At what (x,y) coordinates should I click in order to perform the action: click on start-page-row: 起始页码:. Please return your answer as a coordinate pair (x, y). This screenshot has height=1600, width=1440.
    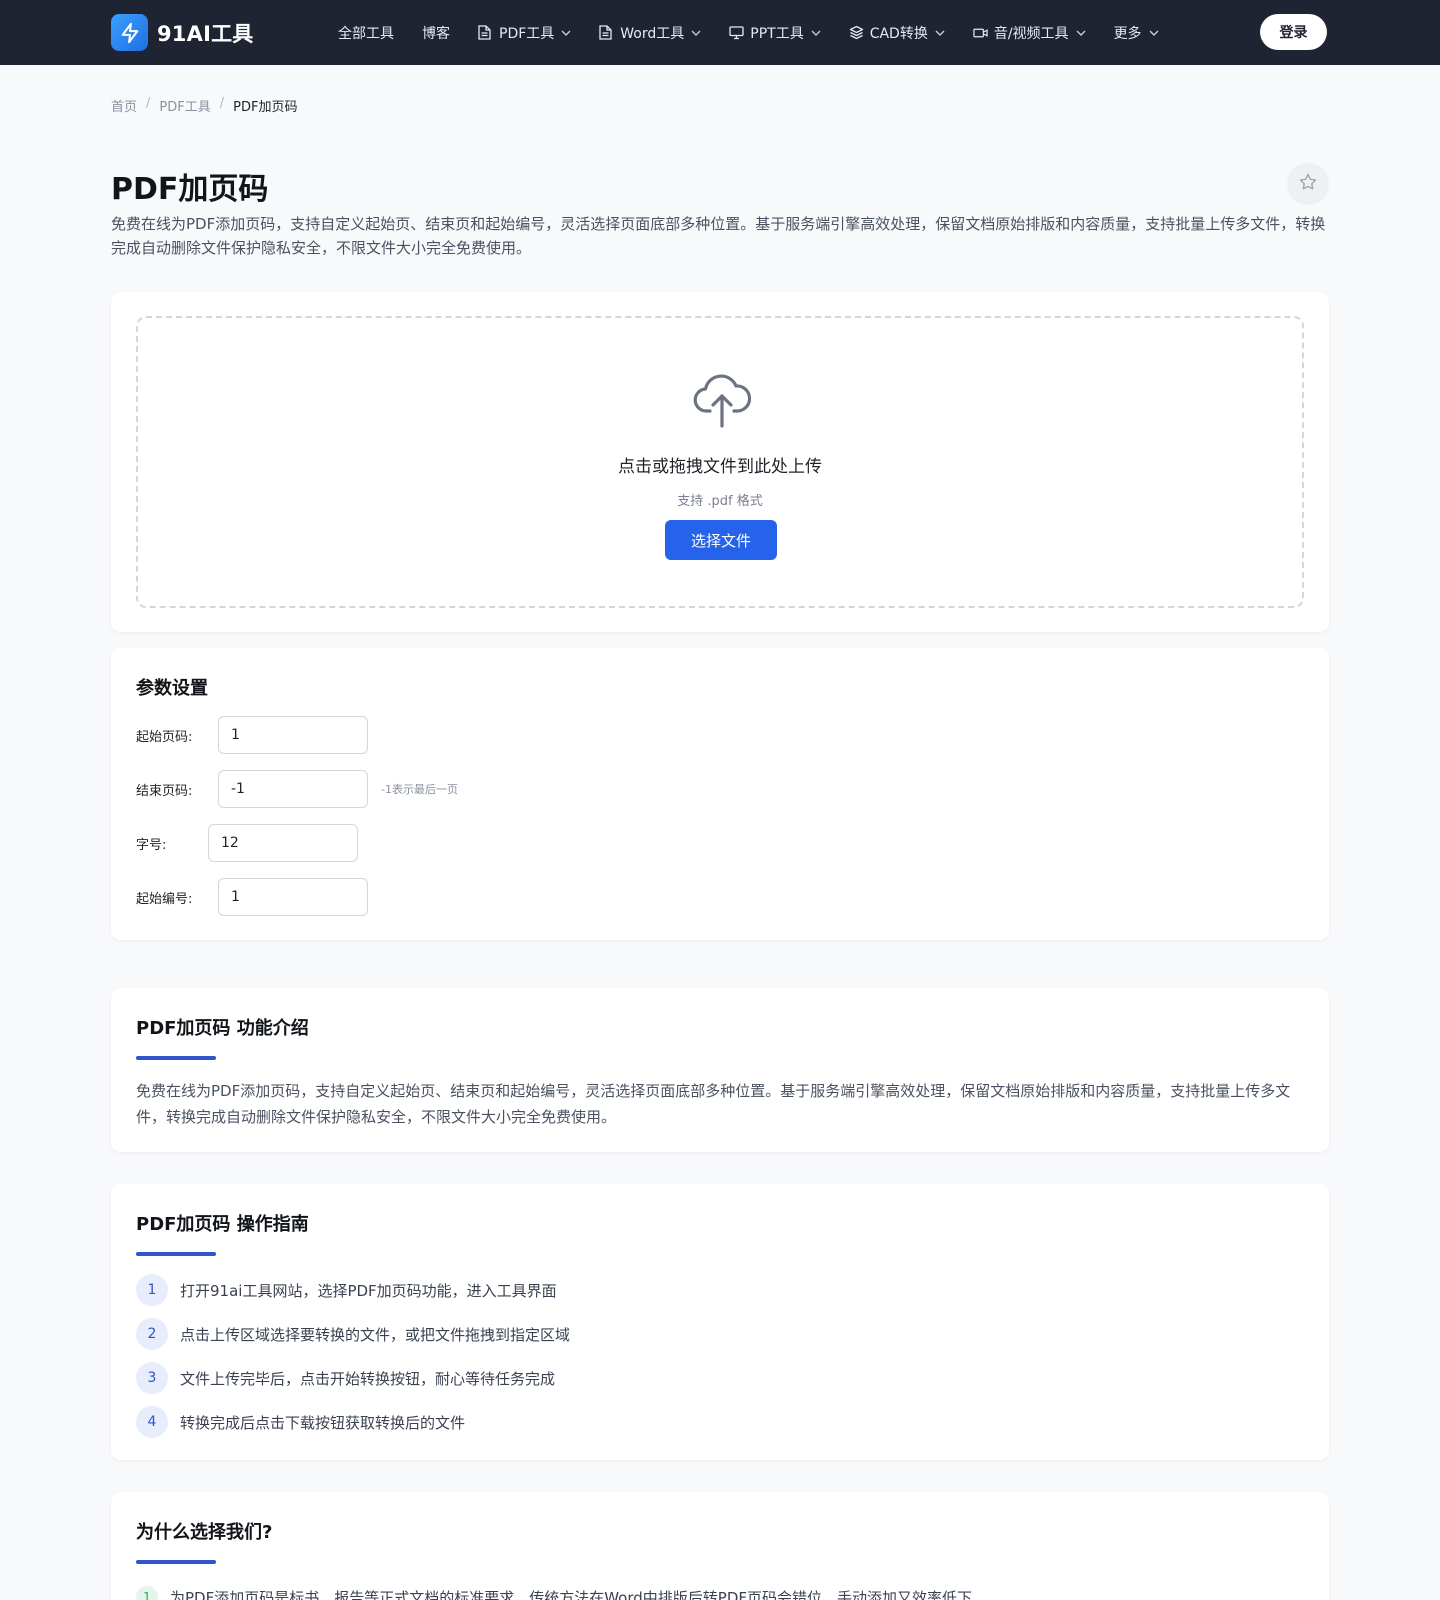
    Looking at the image, I should click on (252, 735).